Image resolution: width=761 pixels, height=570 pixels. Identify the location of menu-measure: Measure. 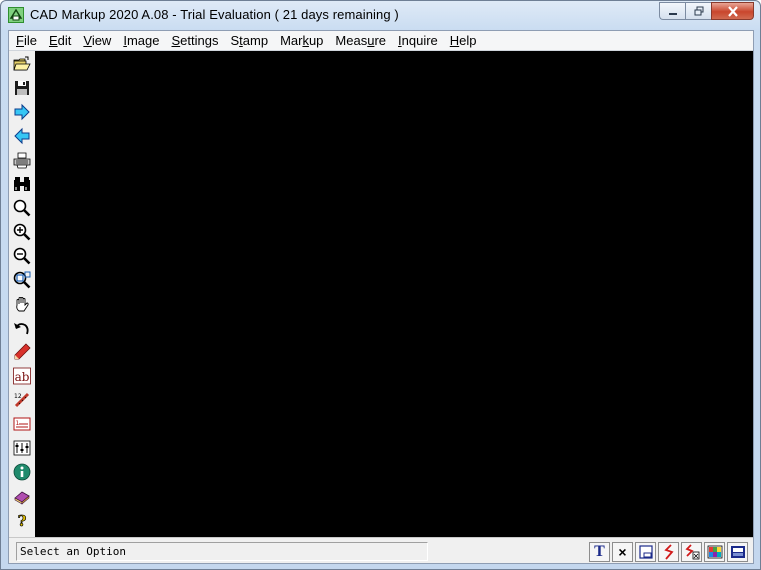
(362, 40).